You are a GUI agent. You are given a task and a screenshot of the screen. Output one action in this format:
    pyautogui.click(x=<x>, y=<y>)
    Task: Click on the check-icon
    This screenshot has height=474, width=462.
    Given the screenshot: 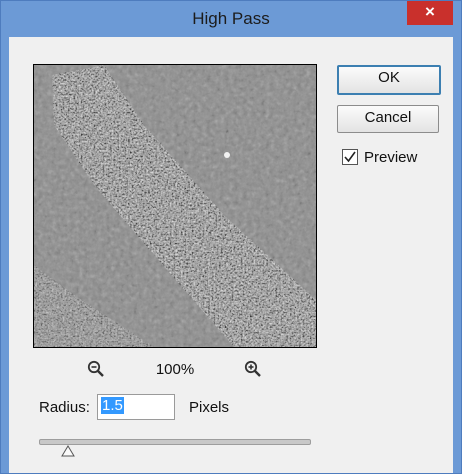 What is the action you would take?
    pyautogui.click(x=350, y=157)
    